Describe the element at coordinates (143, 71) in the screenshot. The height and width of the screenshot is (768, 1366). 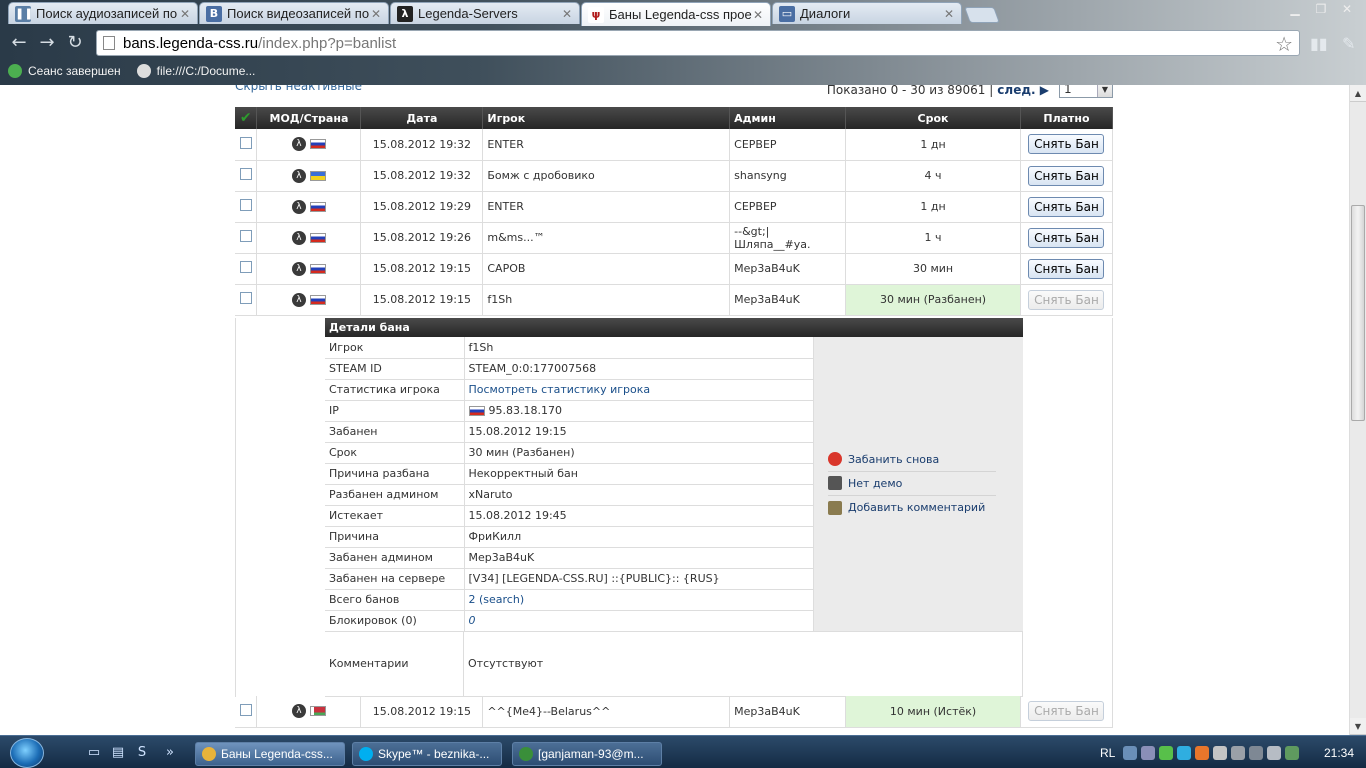
I see `bookmark-icon` at that location.